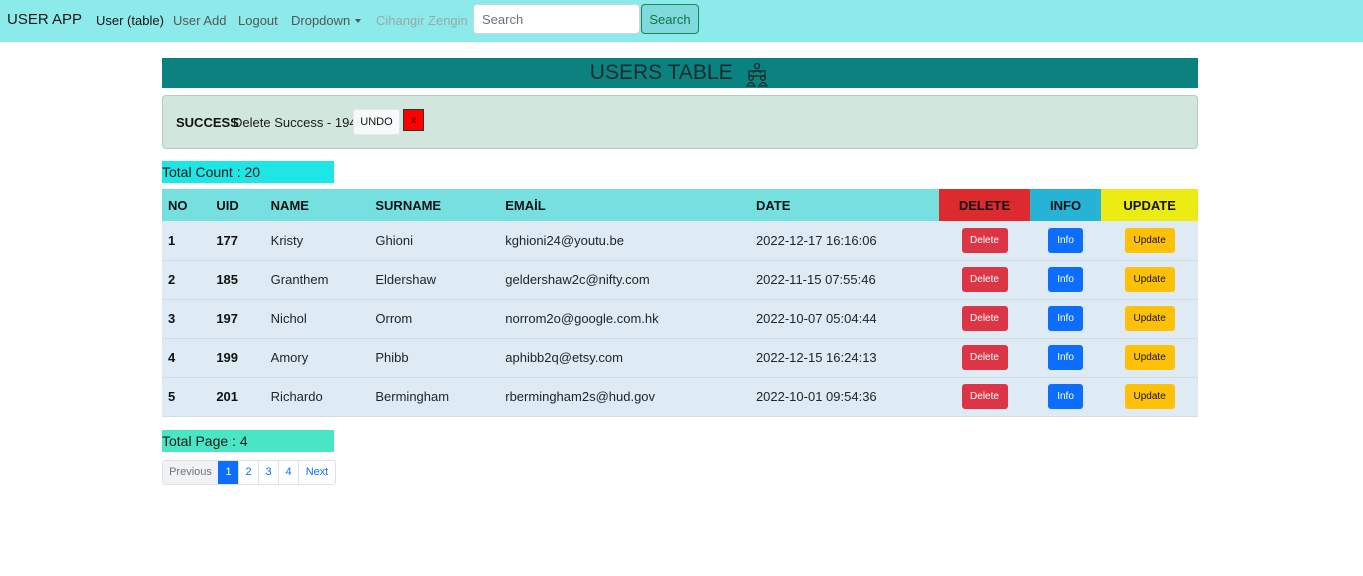  What do you see at coordinates (321, 20) in the screenshot?
I see `nav-dropdown-label: Dropdown` at bounding box center [321, 20].